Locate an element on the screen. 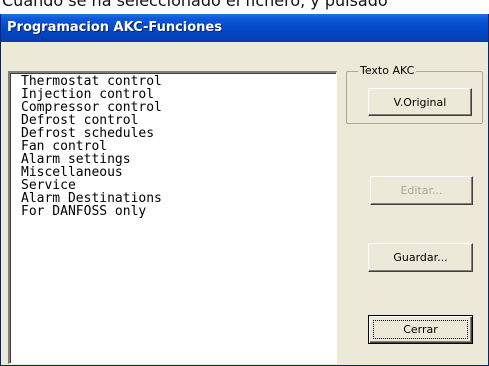 This screenshot has height=366, width=489. close-button: Cerrar is located at coordinates (420, 329).